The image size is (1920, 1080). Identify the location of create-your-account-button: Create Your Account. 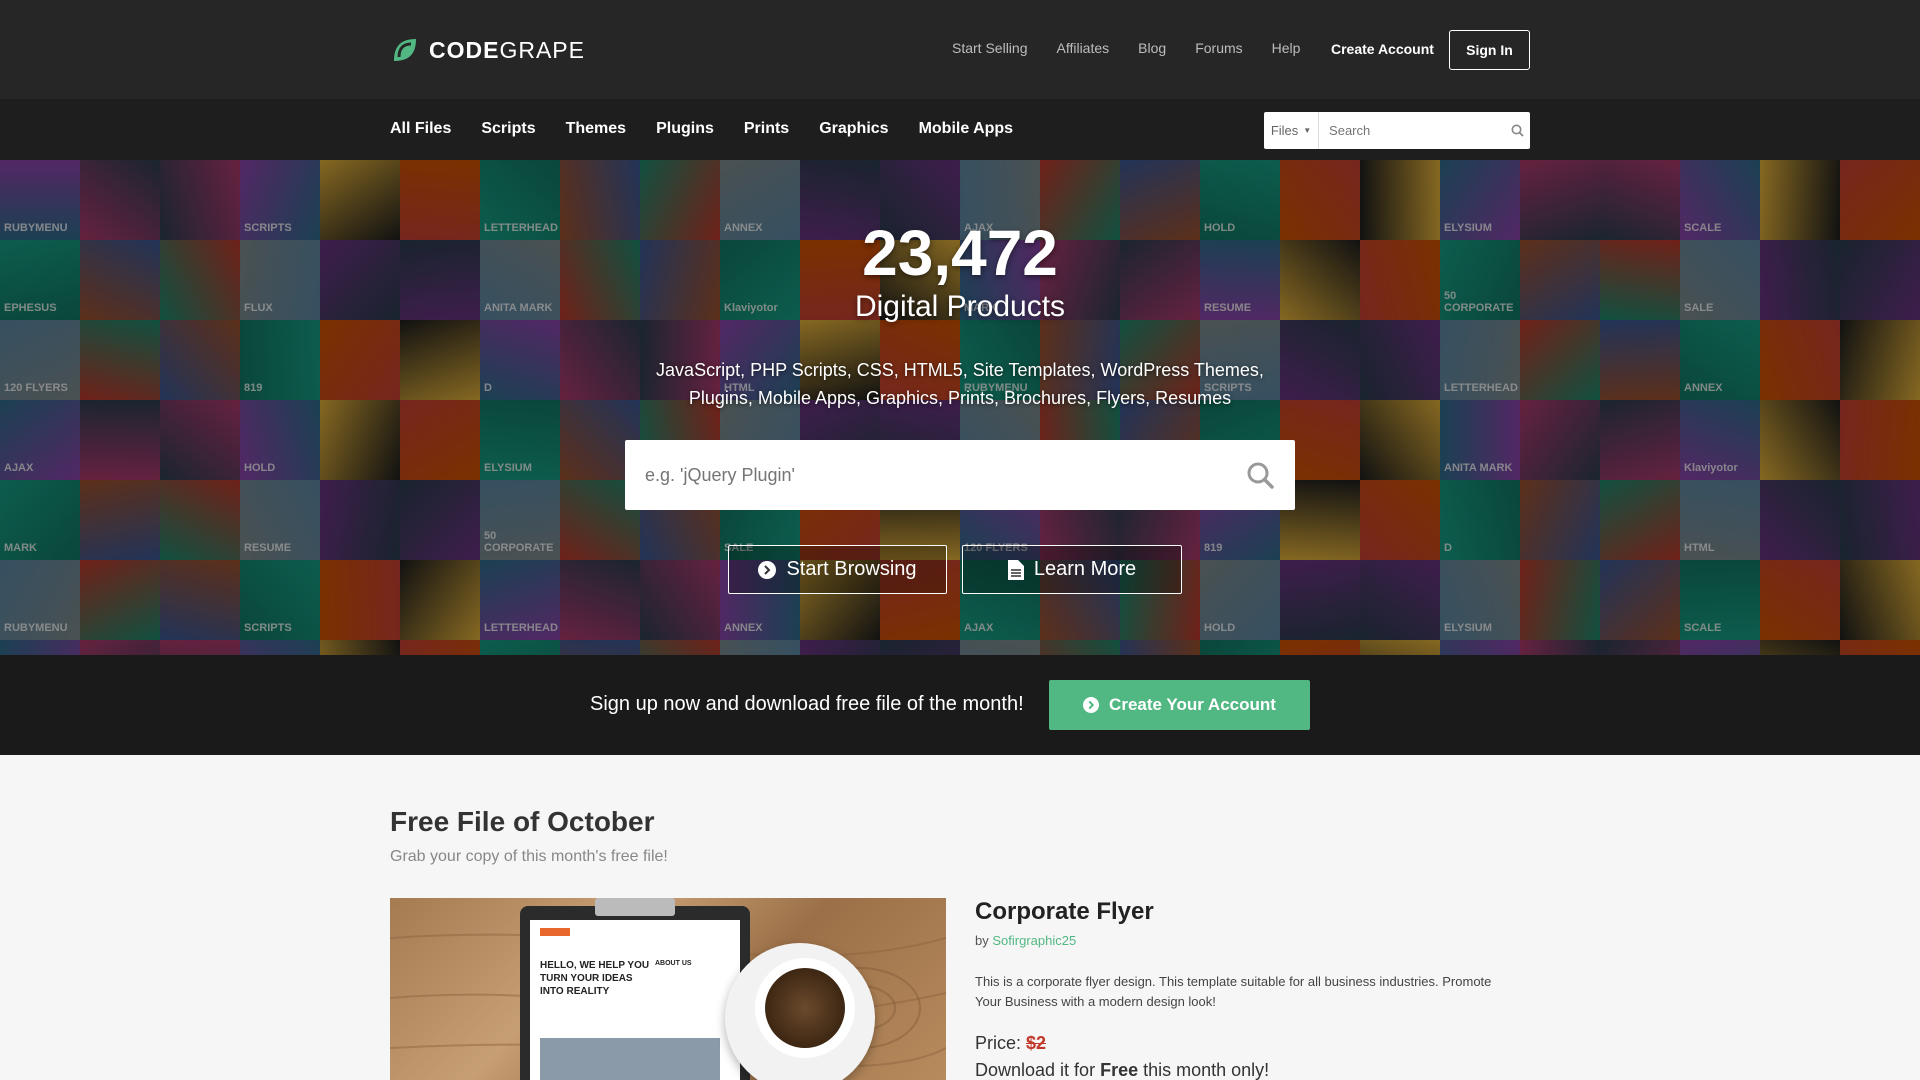
(1179, 705).